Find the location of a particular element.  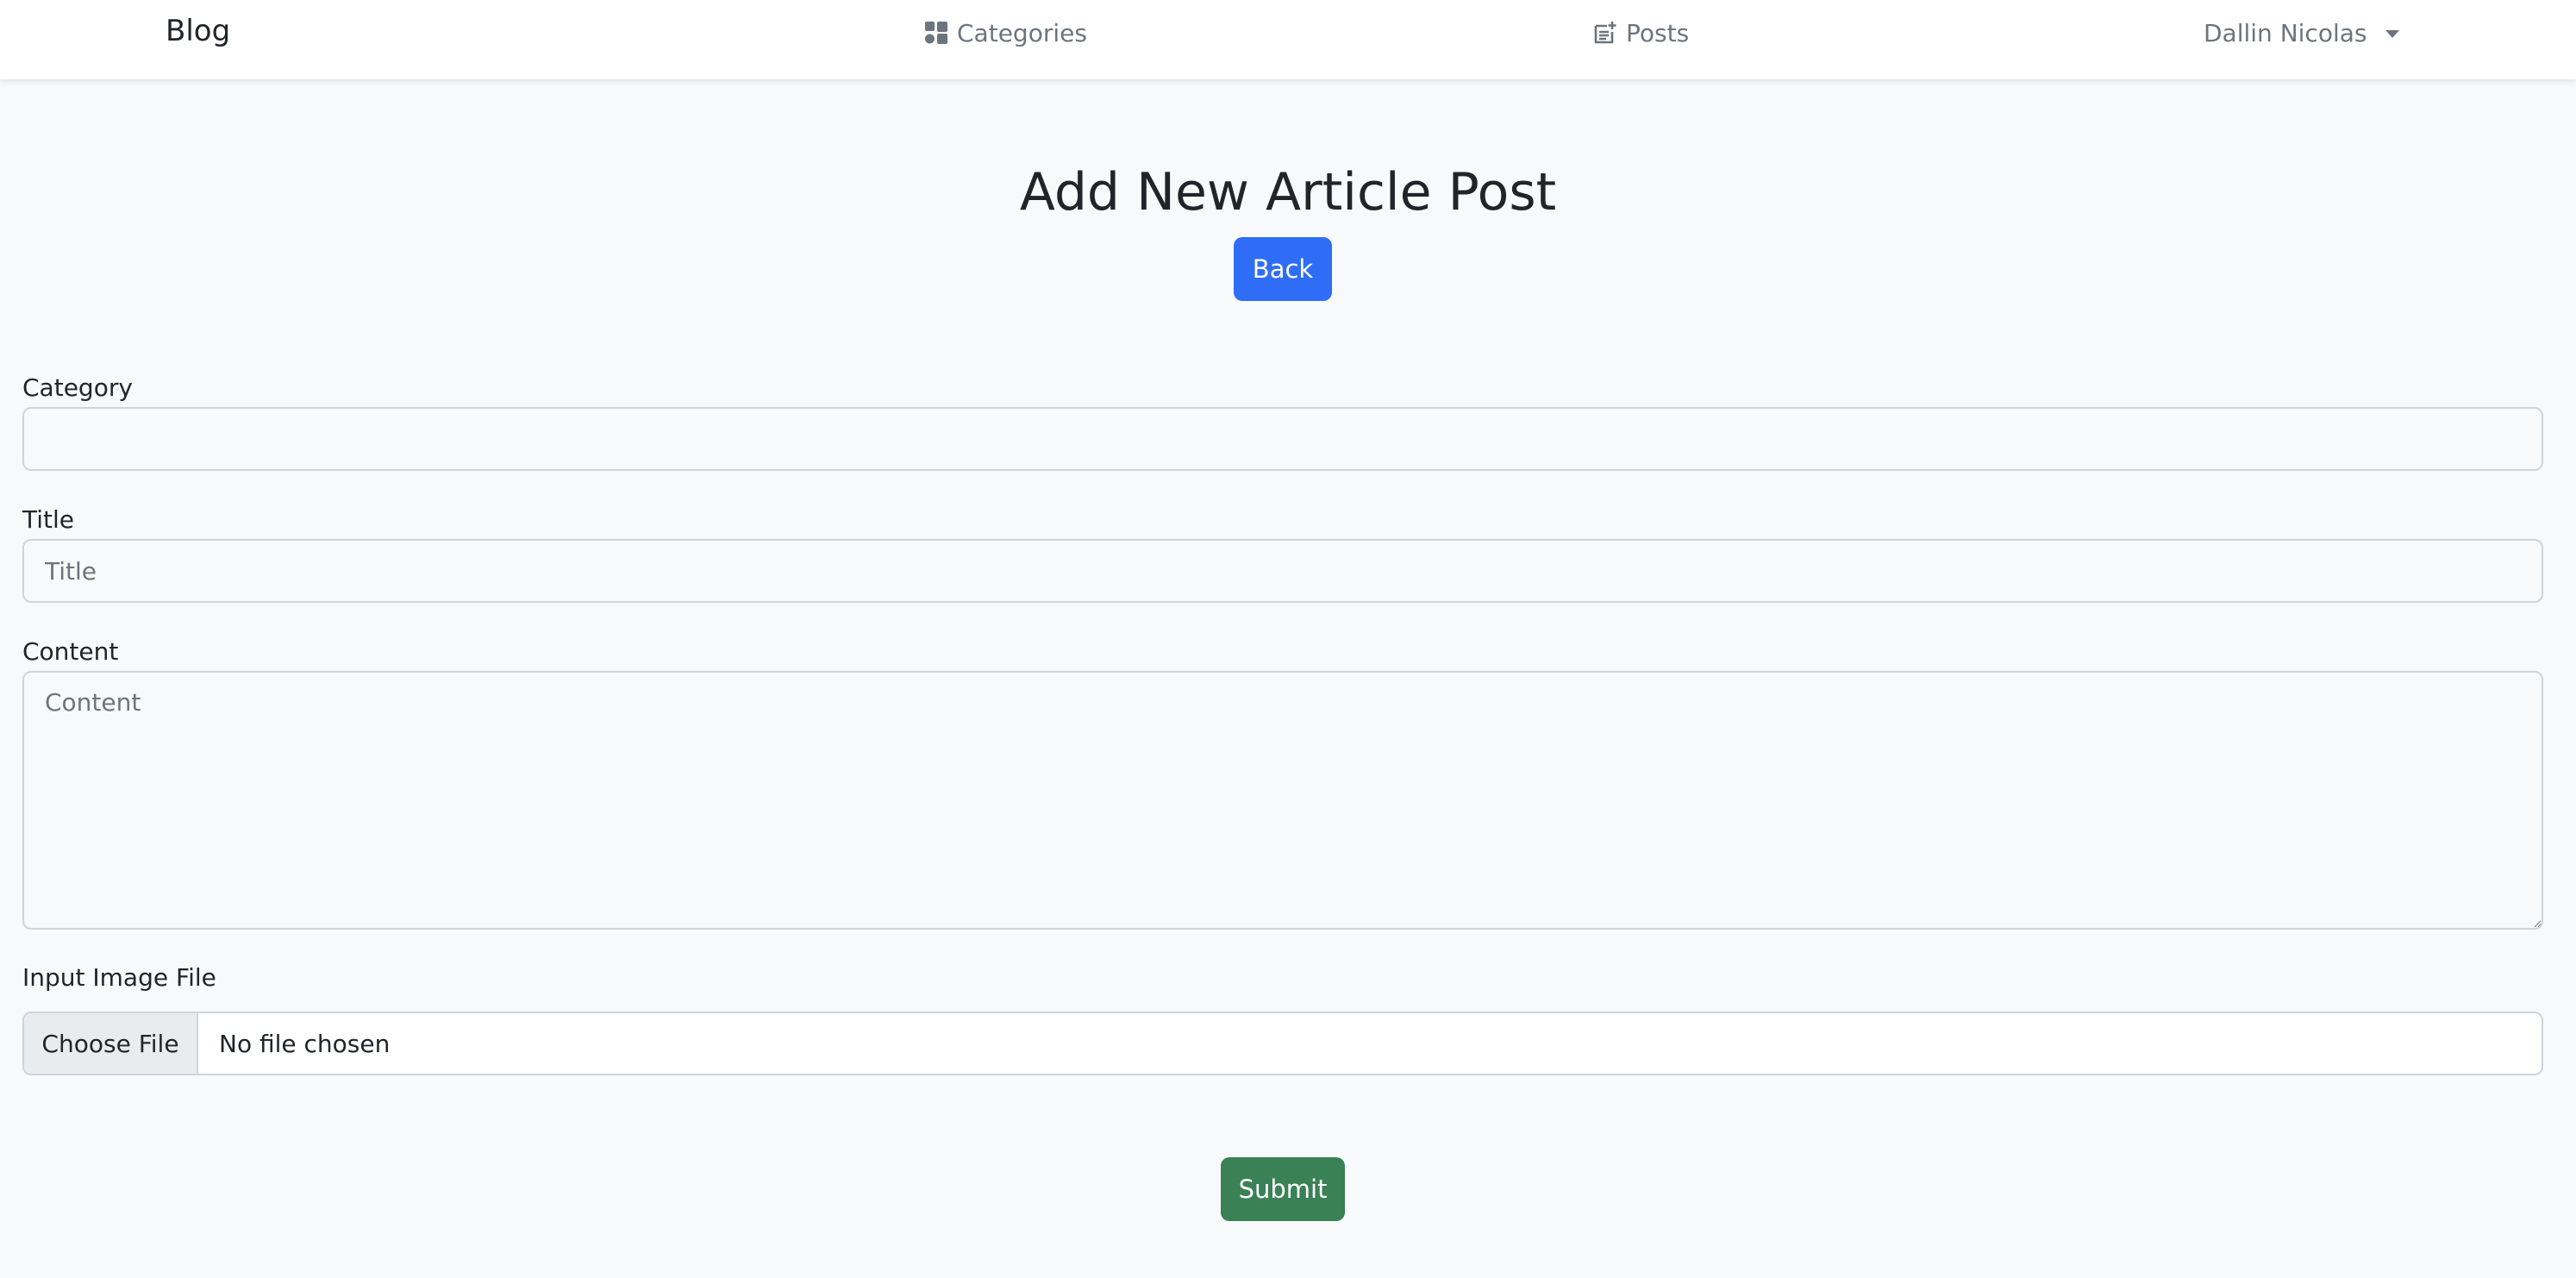

submit-button: Submit is located at coordinates (1283, 1189).